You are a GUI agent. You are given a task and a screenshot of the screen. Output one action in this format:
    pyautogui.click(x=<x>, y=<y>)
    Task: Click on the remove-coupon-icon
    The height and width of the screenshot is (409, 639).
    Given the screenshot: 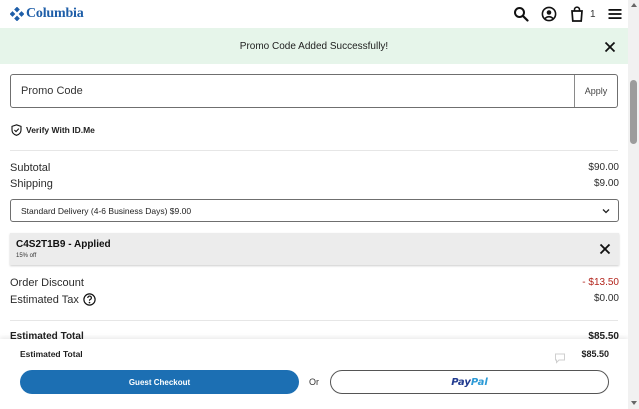 What is the action you would take?
    pyautogui.click(x=605, y=249)
    